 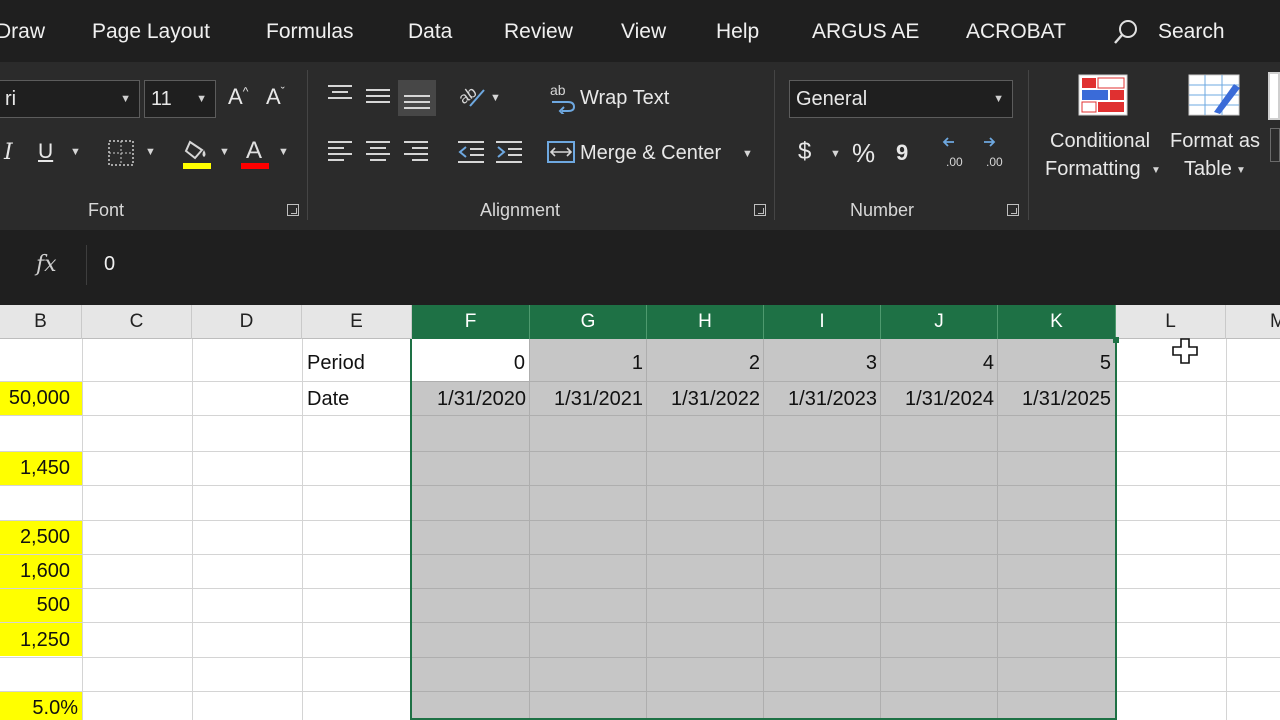 I want to click on formula-input: 0, so click(x=109, y=264).